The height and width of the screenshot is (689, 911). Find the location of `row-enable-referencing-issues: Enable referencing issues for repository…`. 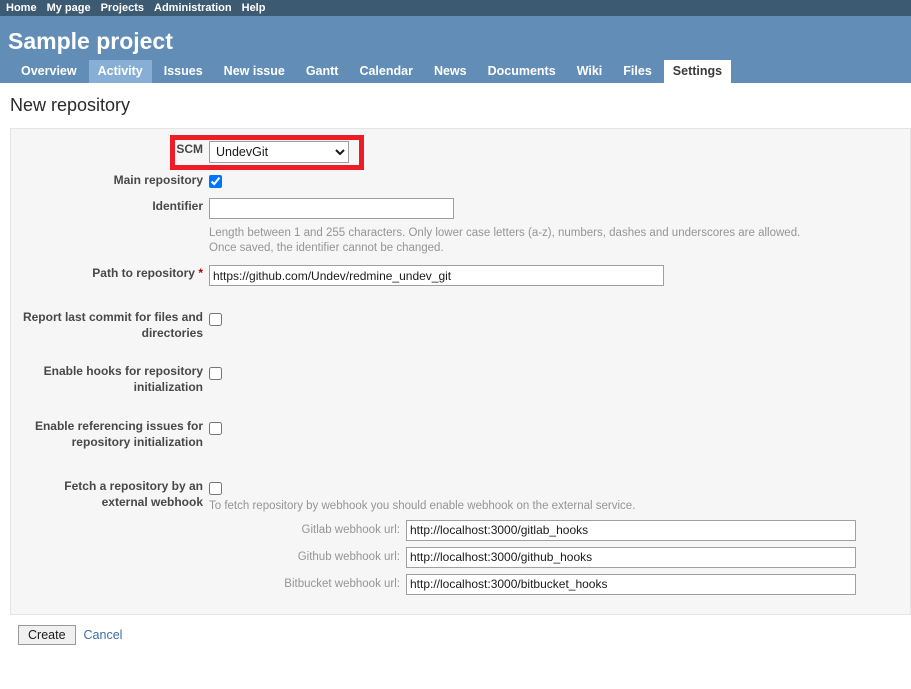

row-enable-referencing-issues: Enable referencing issues for repository… is located at coordinates (460, 434).